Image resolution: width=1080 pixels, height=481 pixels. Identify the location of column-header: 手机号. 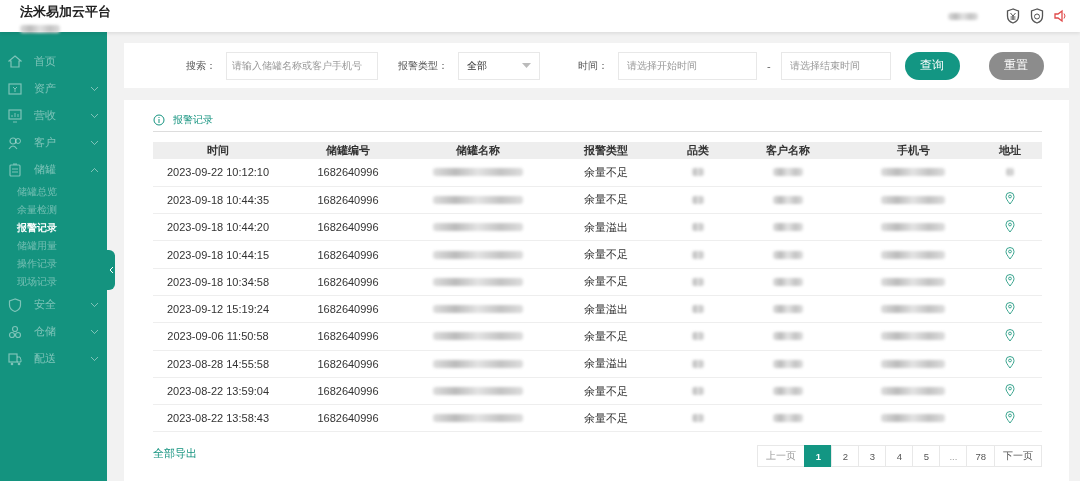
(913, 150).